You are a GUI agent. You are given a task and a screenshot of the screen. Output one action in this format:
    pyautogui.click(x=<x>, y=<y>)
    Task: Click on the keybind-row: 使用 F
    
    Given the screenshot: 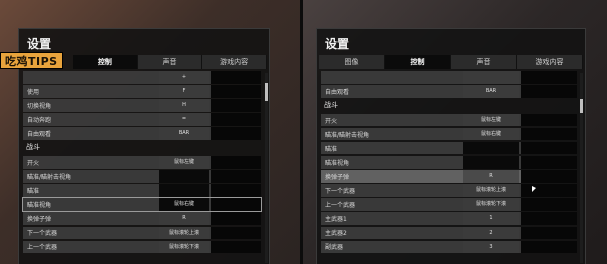 What is the action you would take?
    pyautogui.click(x=142, y=91)
    